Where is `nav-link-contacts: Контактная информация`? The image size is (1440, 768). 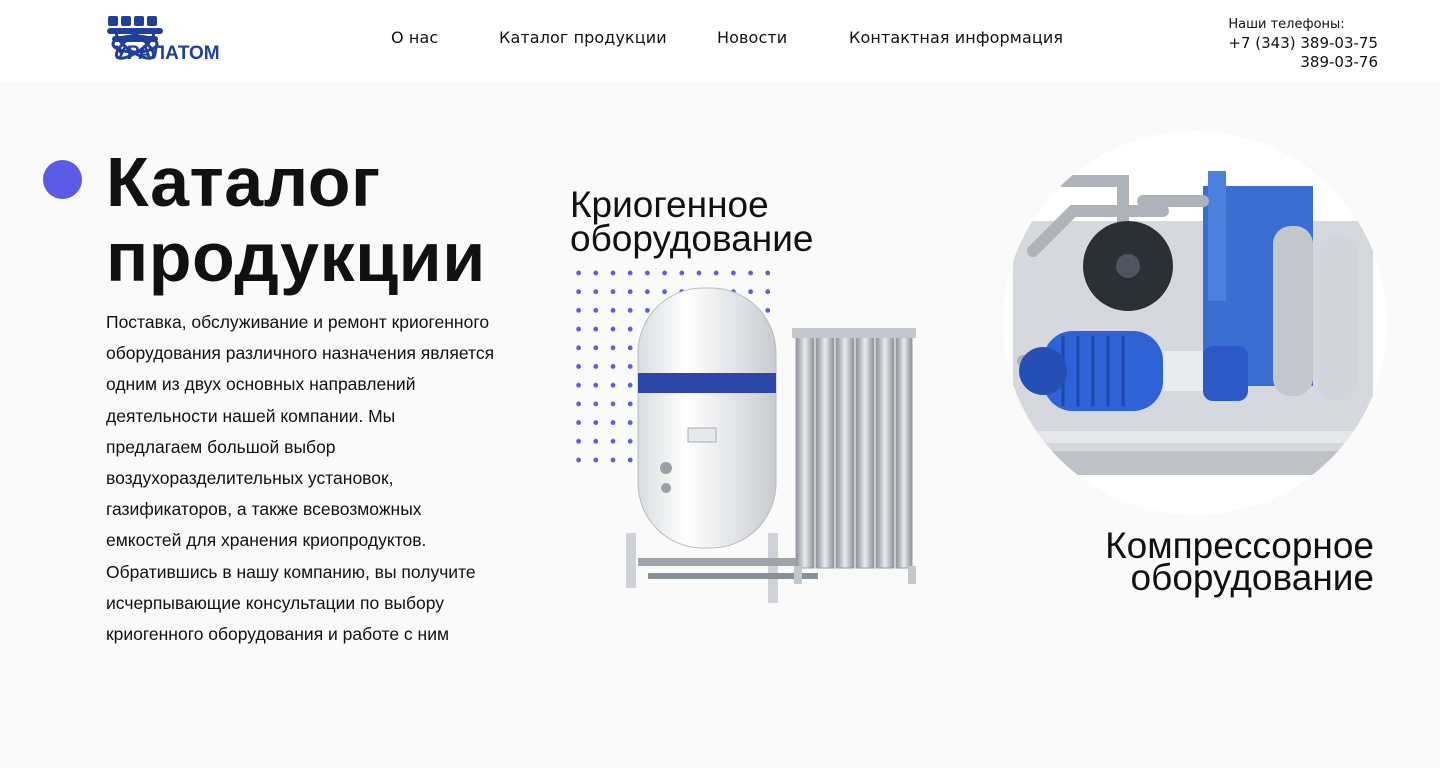
nav-link-contacts: Контактная информация is located at coordinates (956, 37).